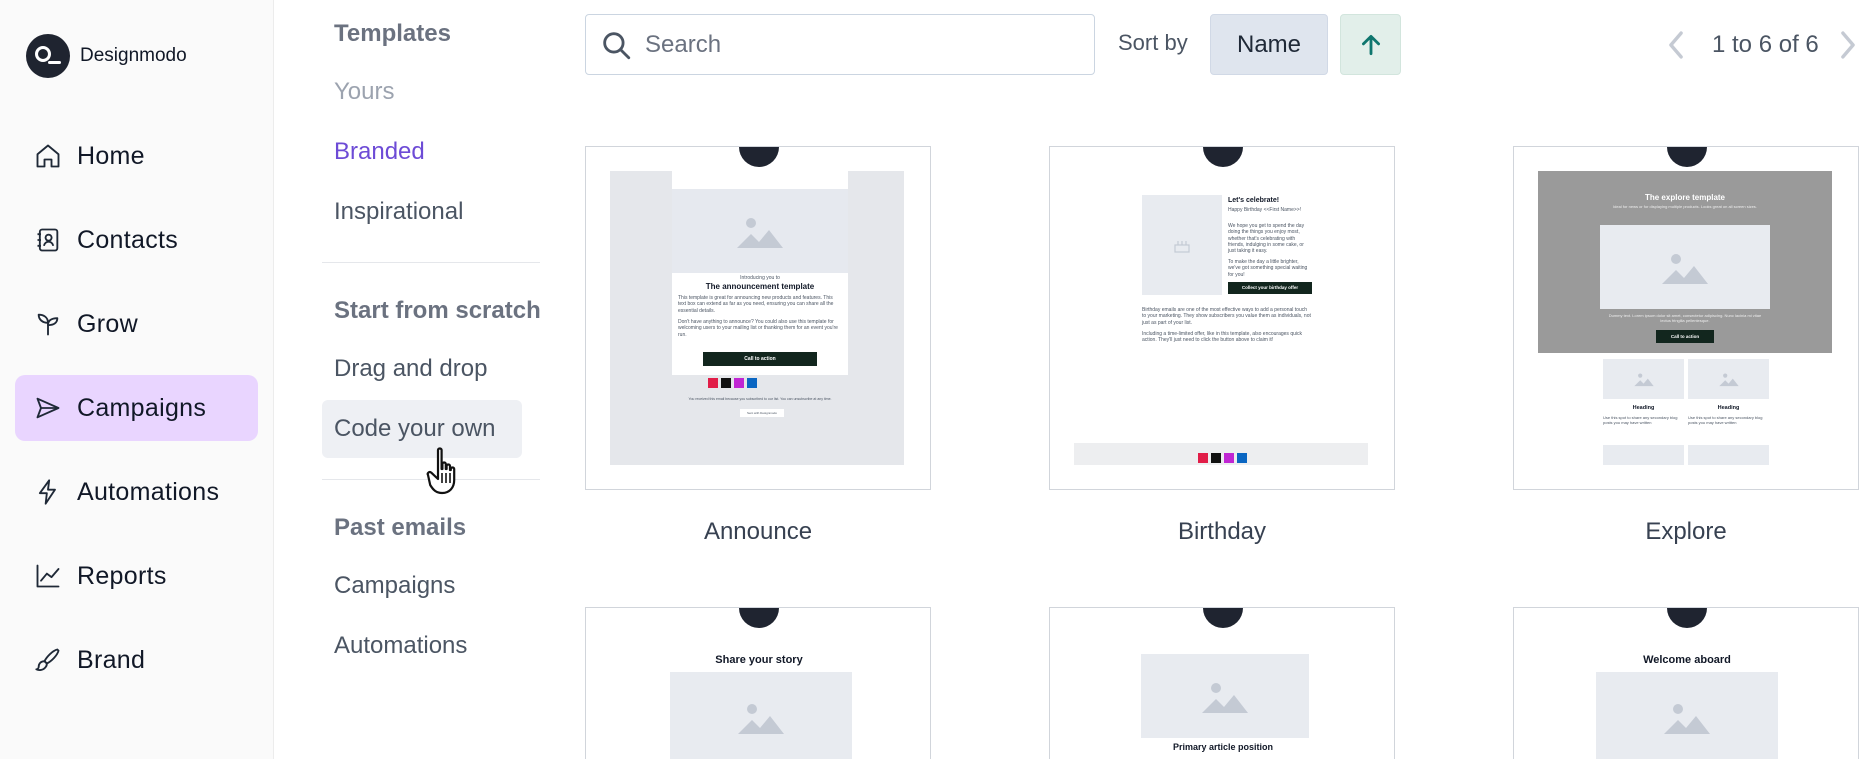  Describe the element at coordinates (107, 323) in the screenshot. I see `nav-label: Grow` at that location.